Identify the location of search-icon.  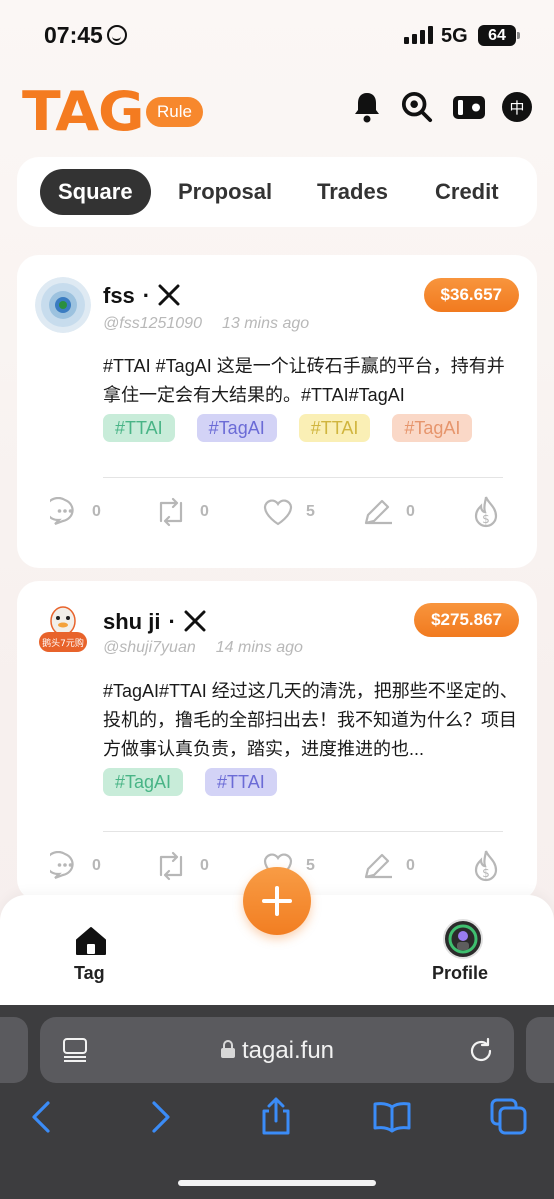
(417, 107).